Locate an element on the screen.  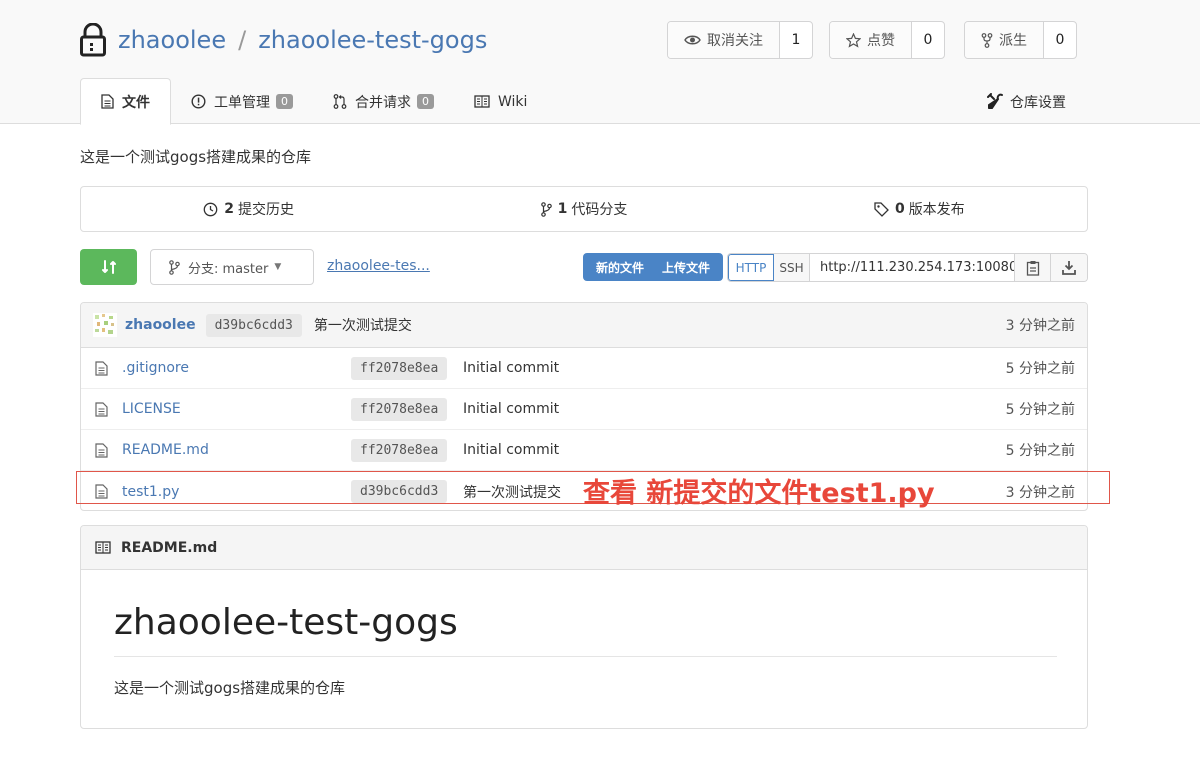
star-button: 点赞 is located at coordinates (871, 40).